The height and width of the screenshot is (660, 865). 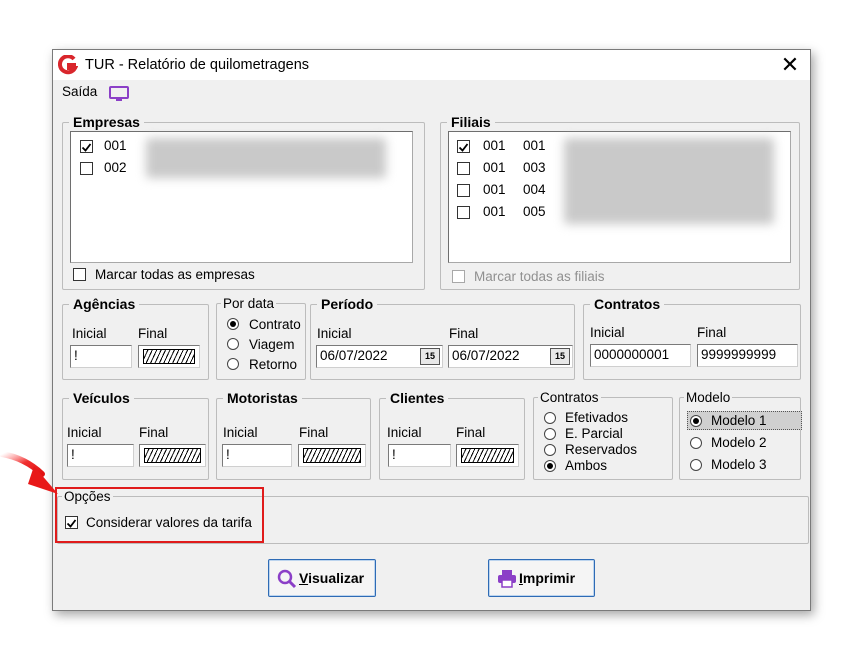 I want to click on contratos-reservados-radio, so click(x=550, y=450).